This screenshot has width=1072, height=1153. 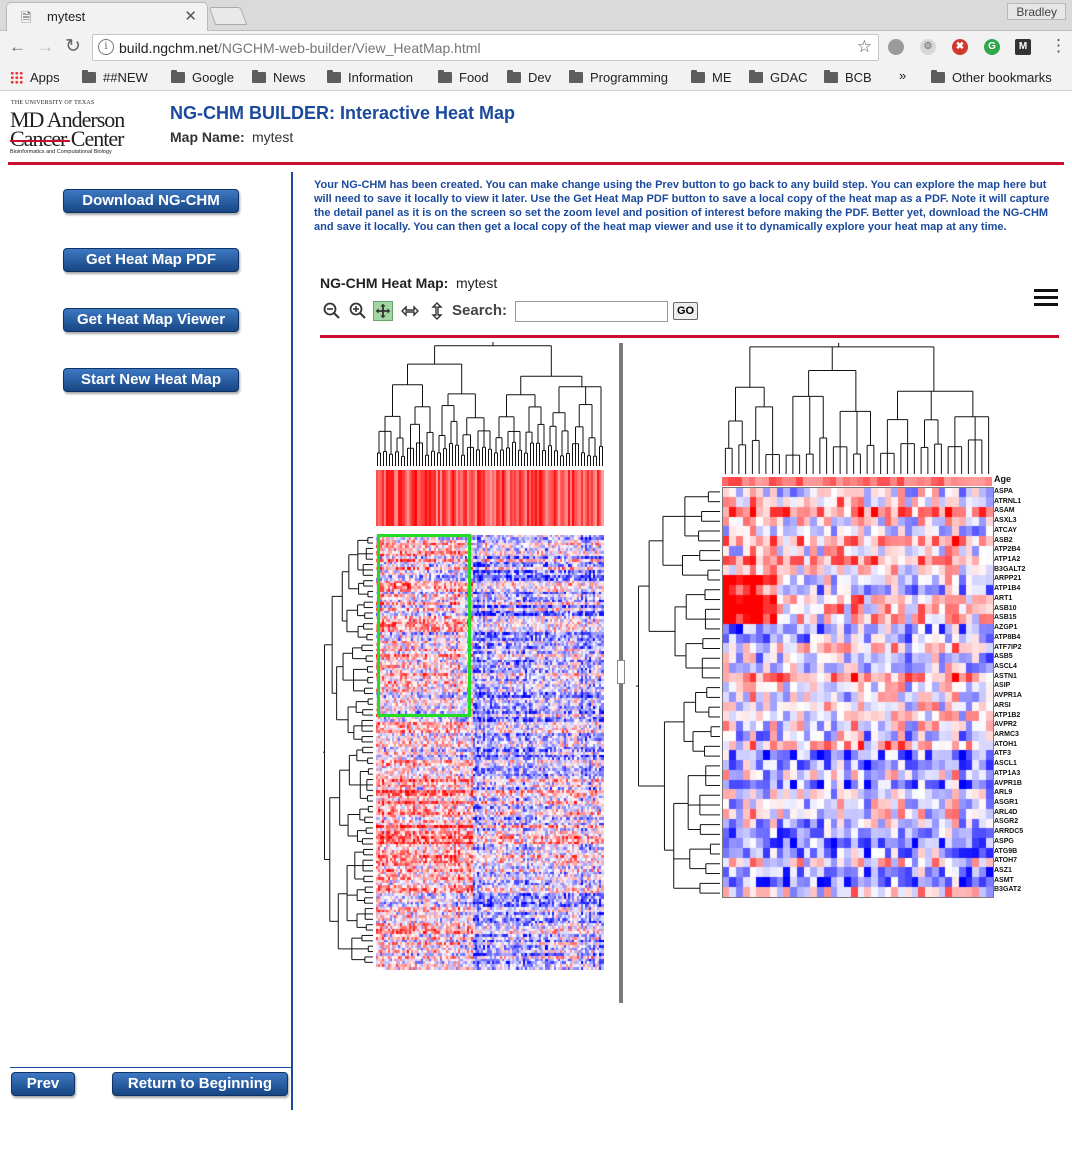 What do you see at coordinates (1029, 550) in the screenshot?
I see `row-label: ATP2B4` at bounding box center [1029, 550].